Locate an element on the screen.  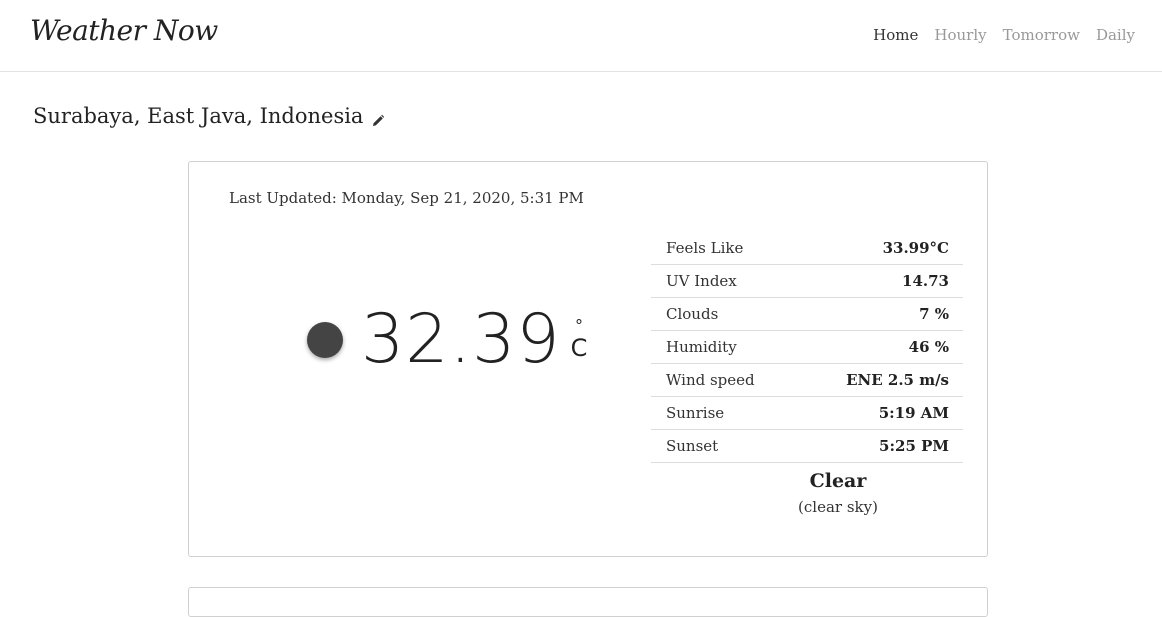
clear-sky-icon is located at coordinates (325, 339).